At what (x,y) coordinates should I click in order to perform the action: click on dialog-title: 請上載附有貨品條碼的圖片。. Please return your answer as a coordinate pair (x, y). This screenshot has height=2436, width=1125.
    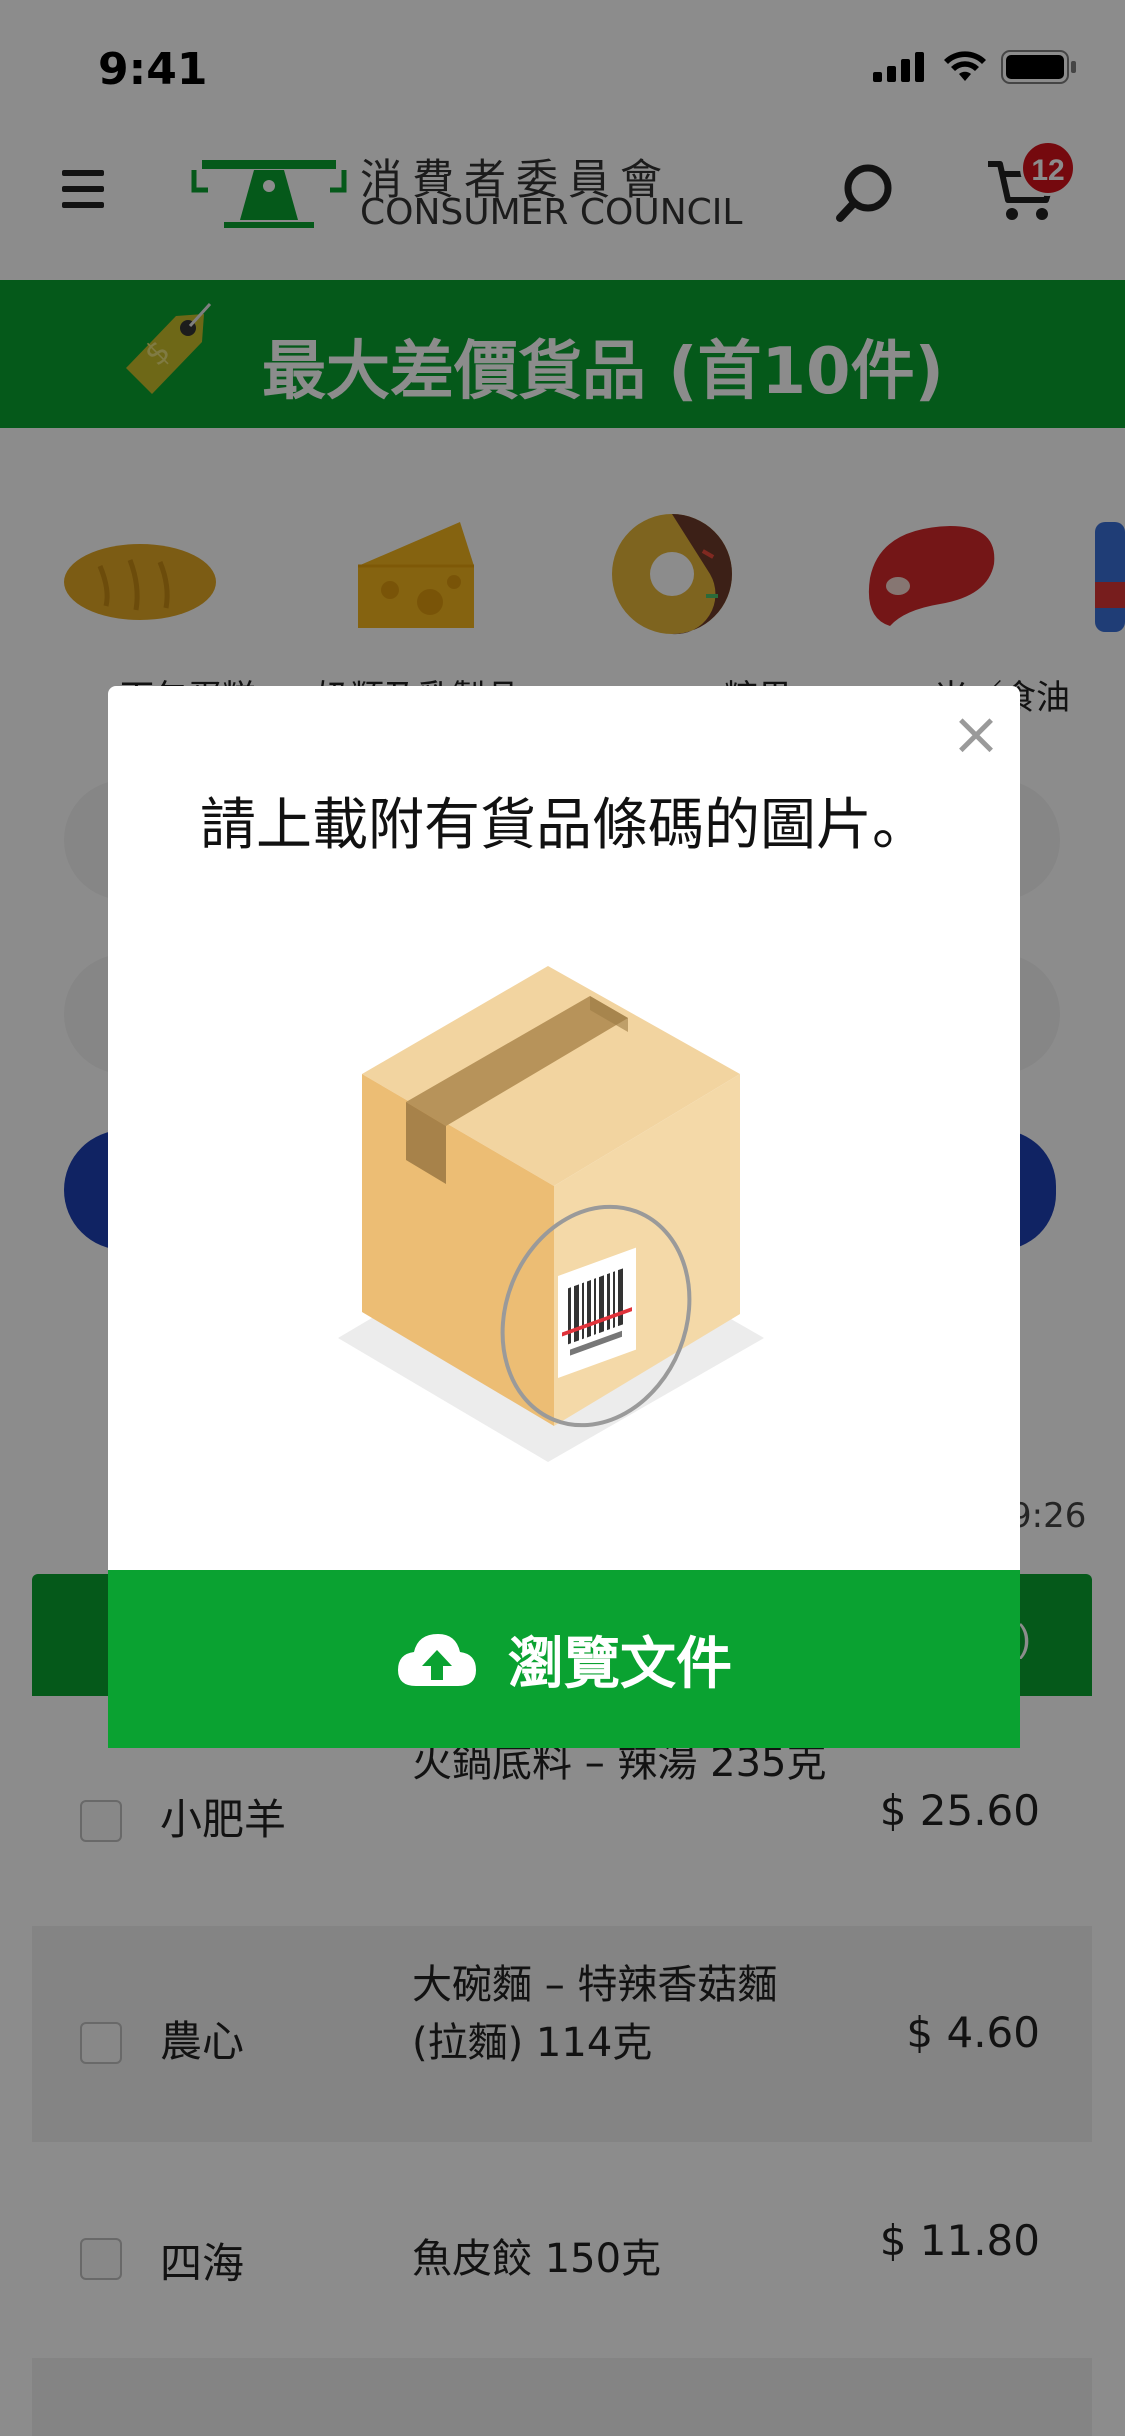
    Looking at the image, I should click on (564, 825).